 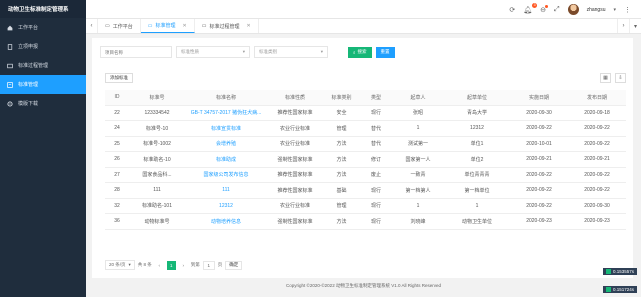 I want to click on nature-select: 标准性质 ▾, so click(x=213, y=52).